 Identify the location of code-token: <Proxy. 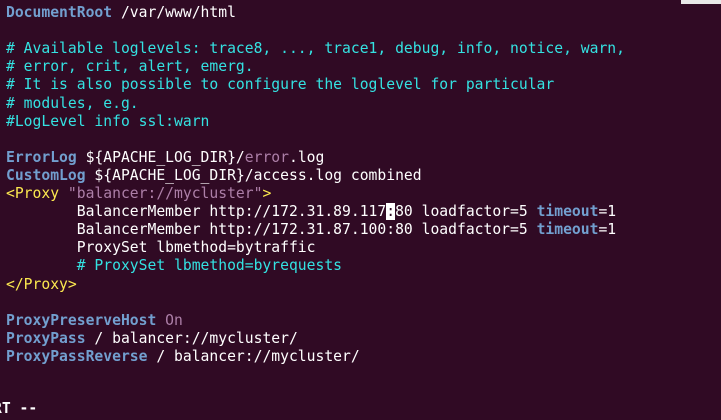
(33, 193).